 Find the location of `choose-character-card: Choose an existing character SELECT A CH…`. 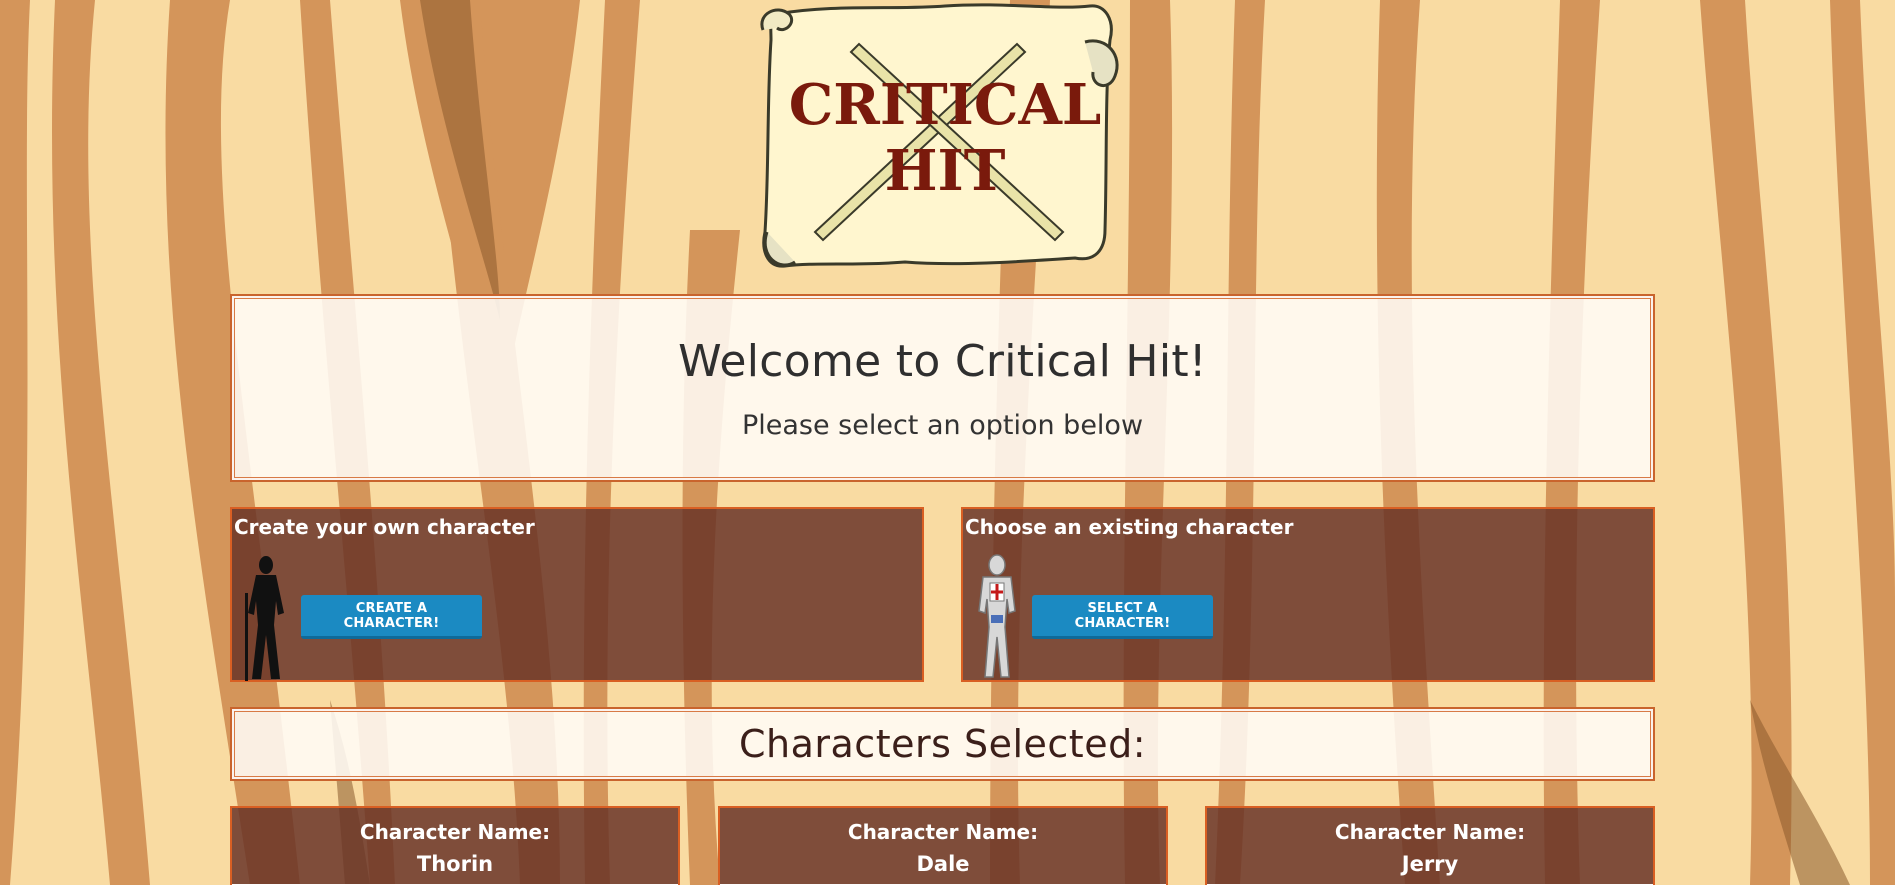

choose-character-card: Choose an existing character SELECT A CH… is located at coordinates (1308, 594).